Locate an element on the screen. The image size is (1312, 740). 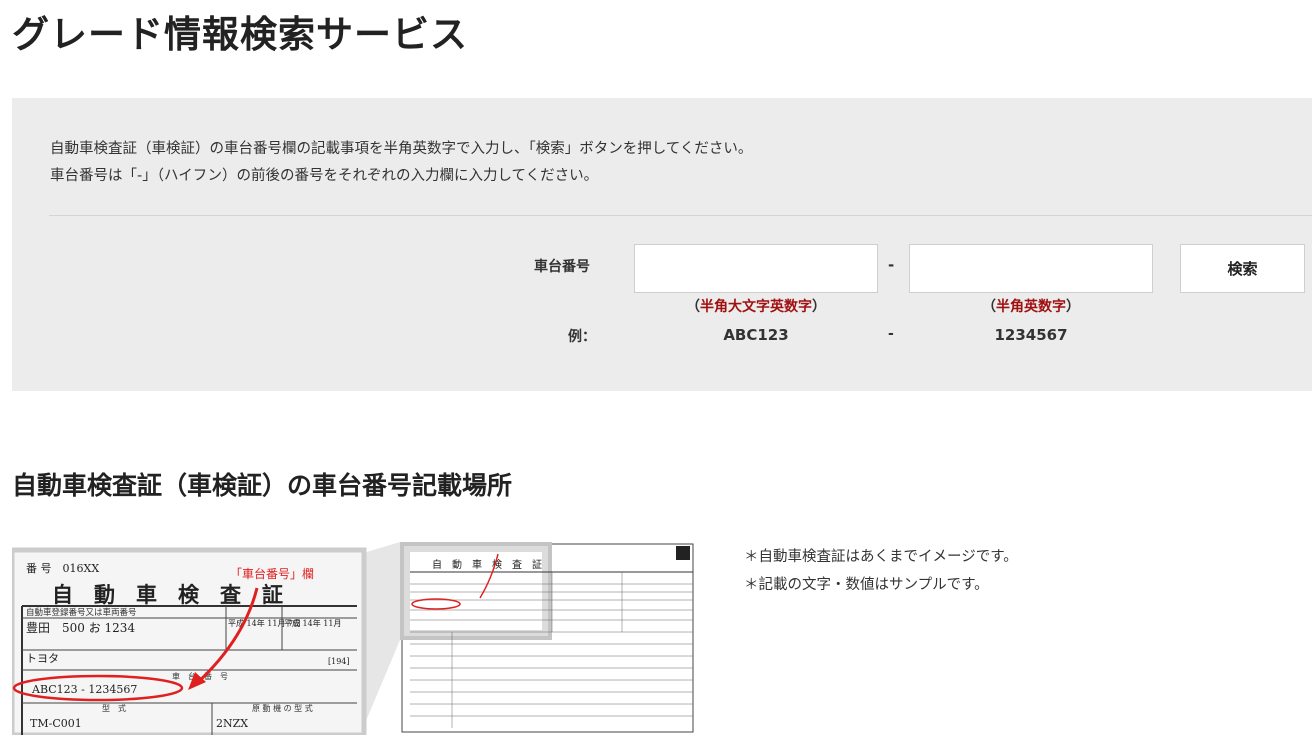
hint-text: 半角英数字 is located at coordinates (1031, 307).